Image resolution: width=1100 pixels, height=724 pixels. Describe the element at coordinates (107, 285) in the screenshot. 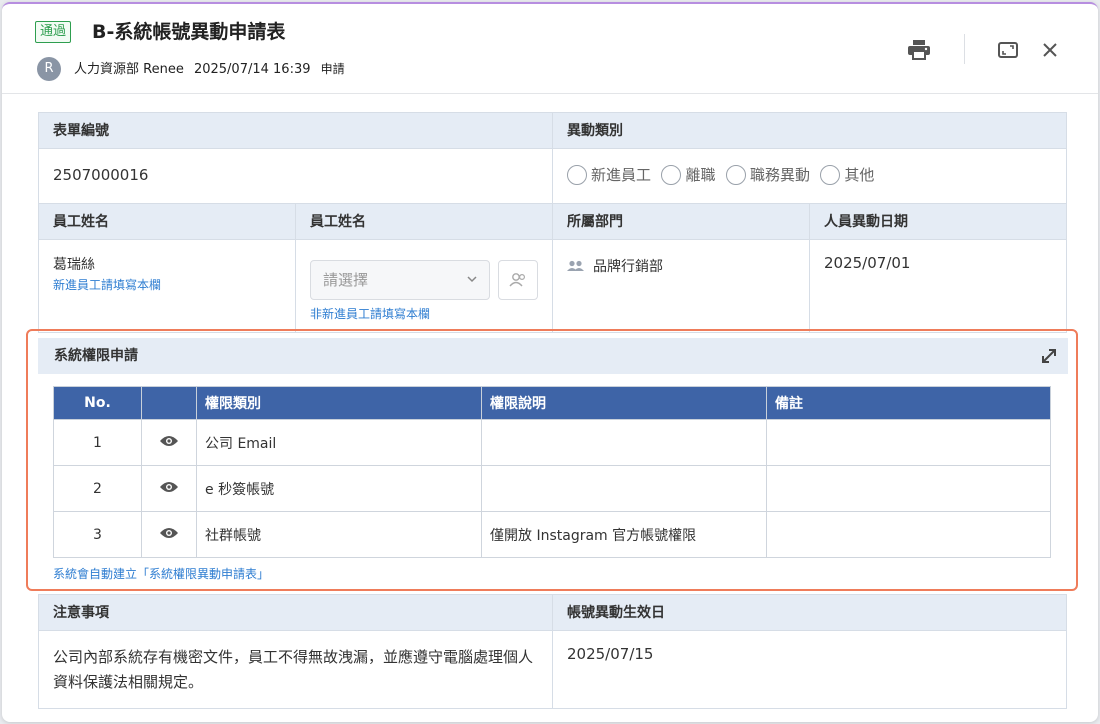

I see `employee-name-hint: 新進員工請填寫本欄` at that location.